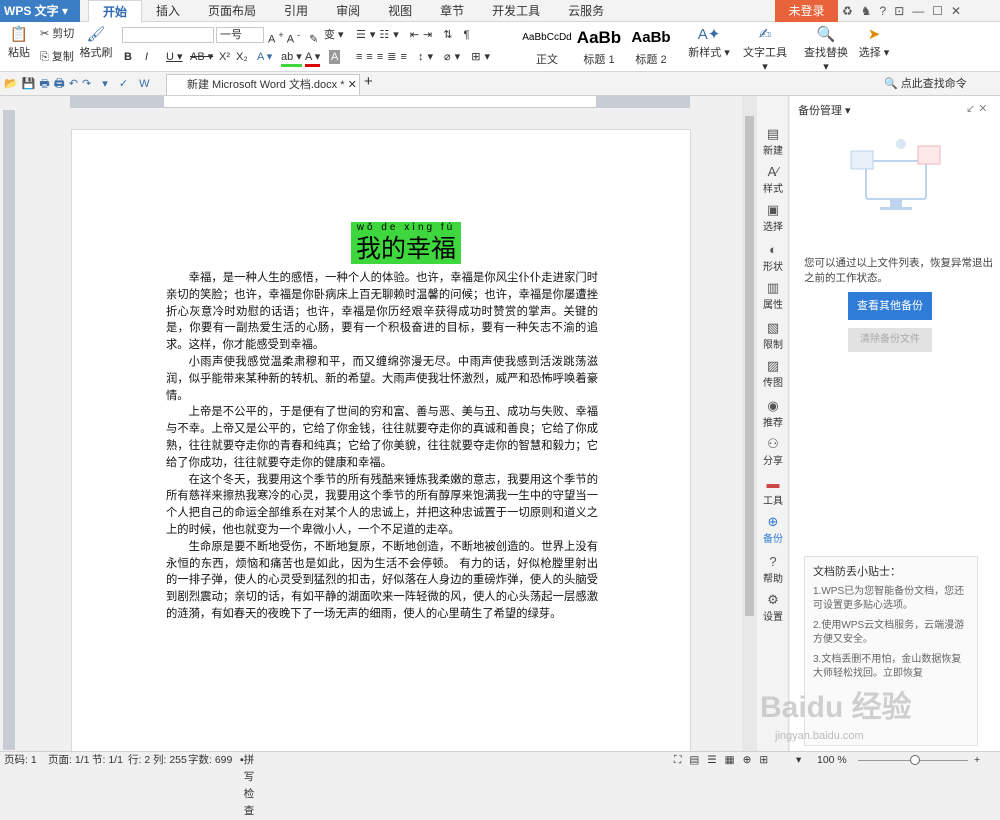 The image size is (1000, 820). Describe the element at coordinates (890, 340) in the screenshot. I see `clear-backup-button: 清除备份文件` at that location.